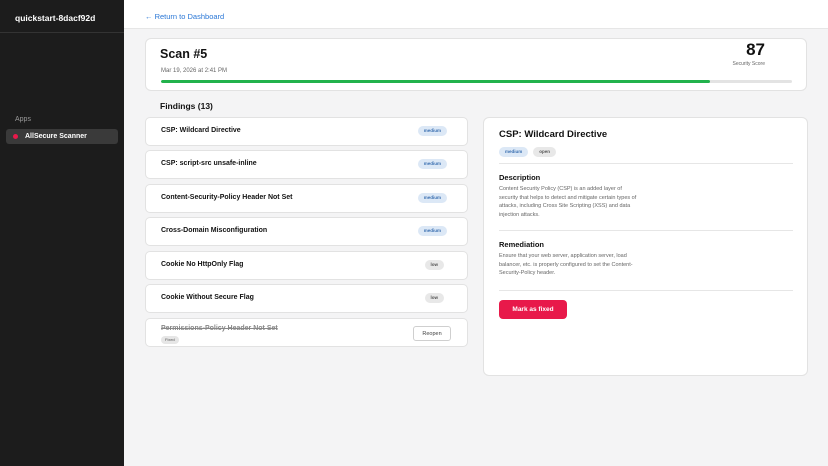 The width and height of the screenshot is (828, 466). What do you see at coordinates (476, 14) in the screenshot?
I see `topbar: ← Return to Dashboard` at bounding box center [476, 14].